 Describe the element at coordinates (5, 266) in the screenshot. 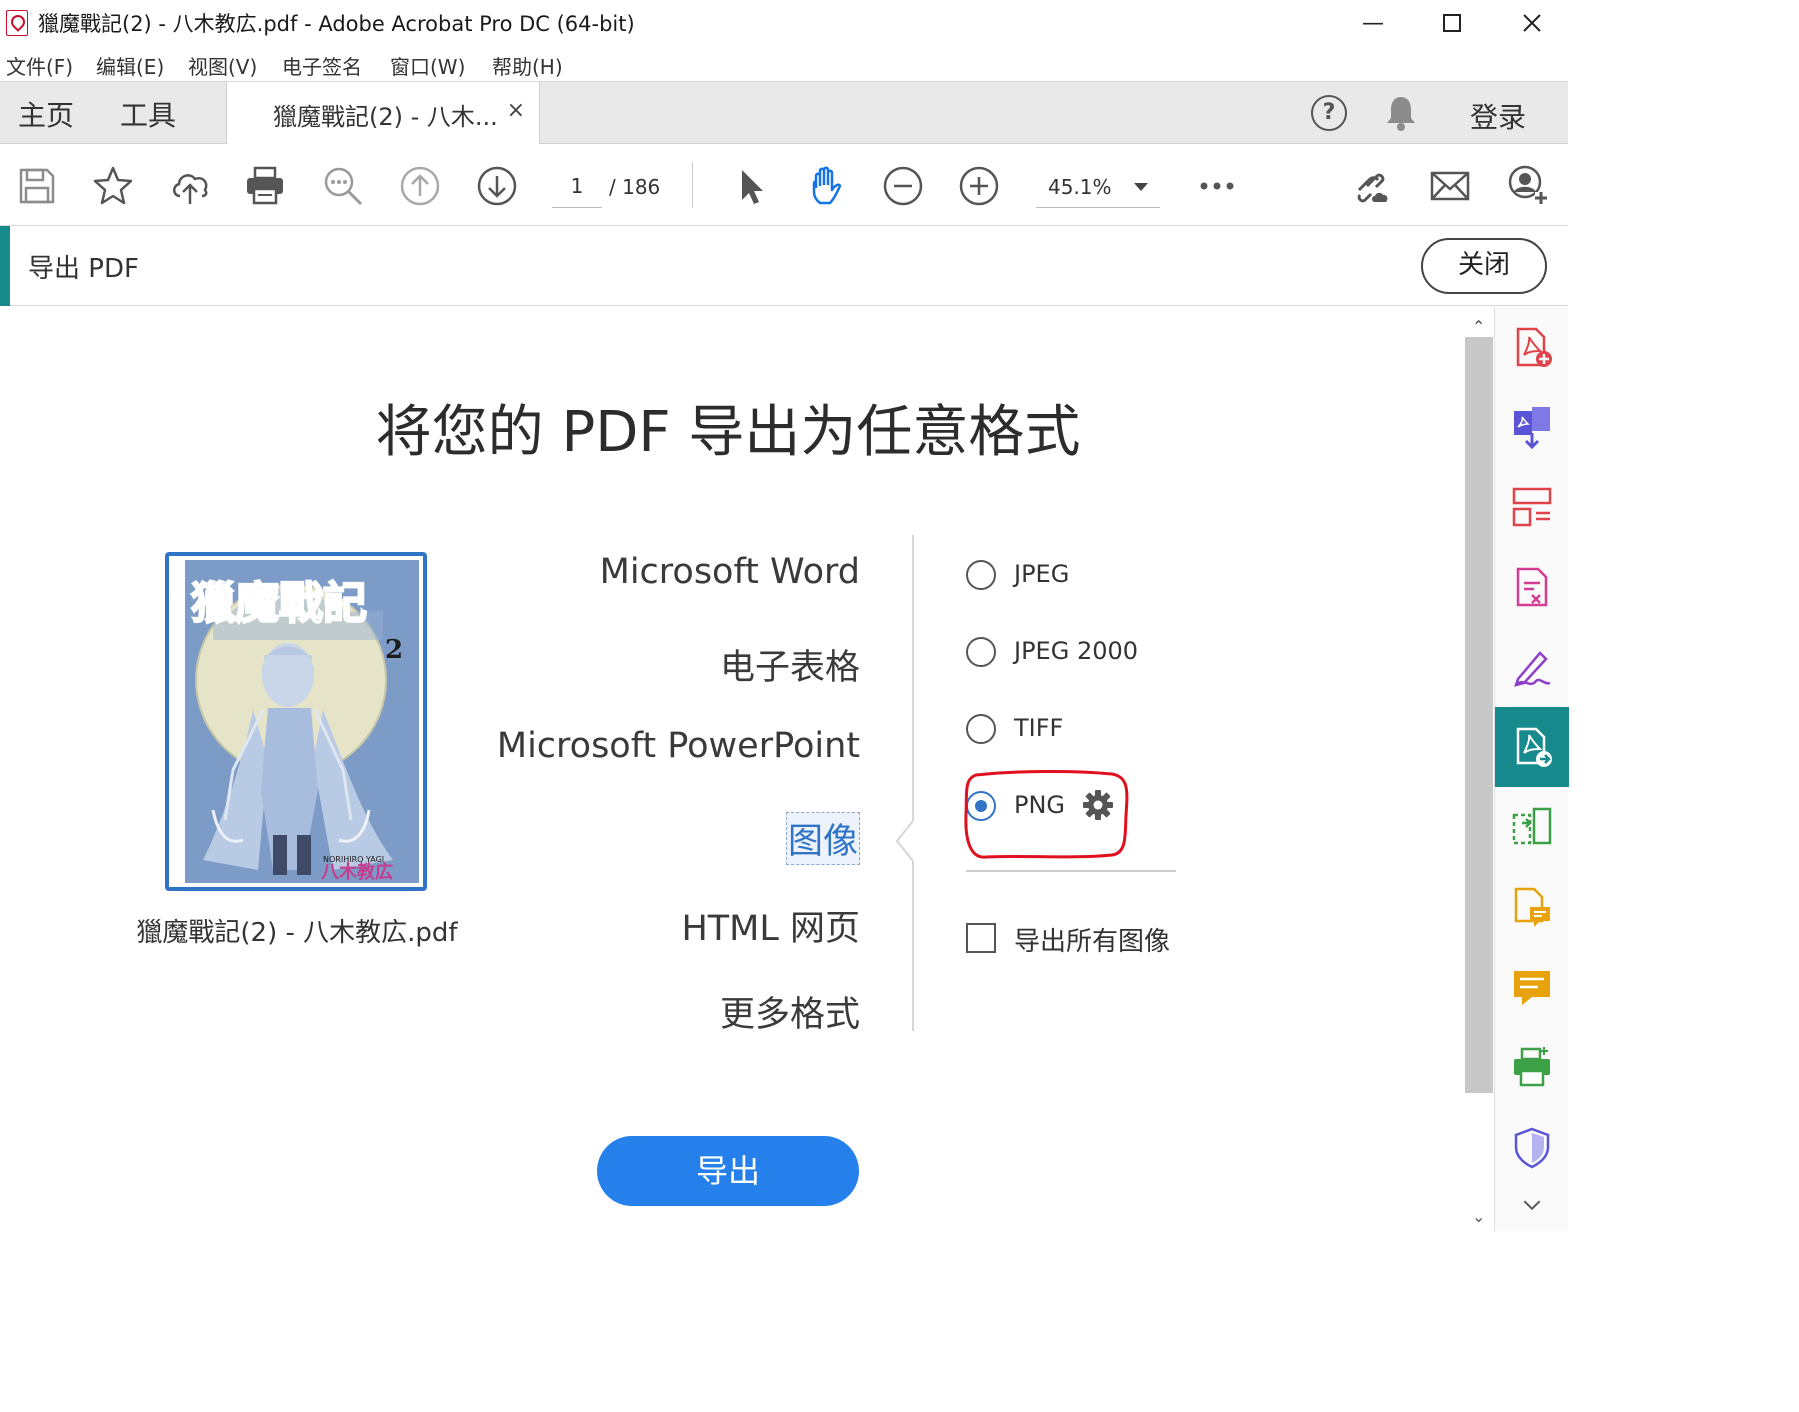

I see `panel-accent-bar` at that location.